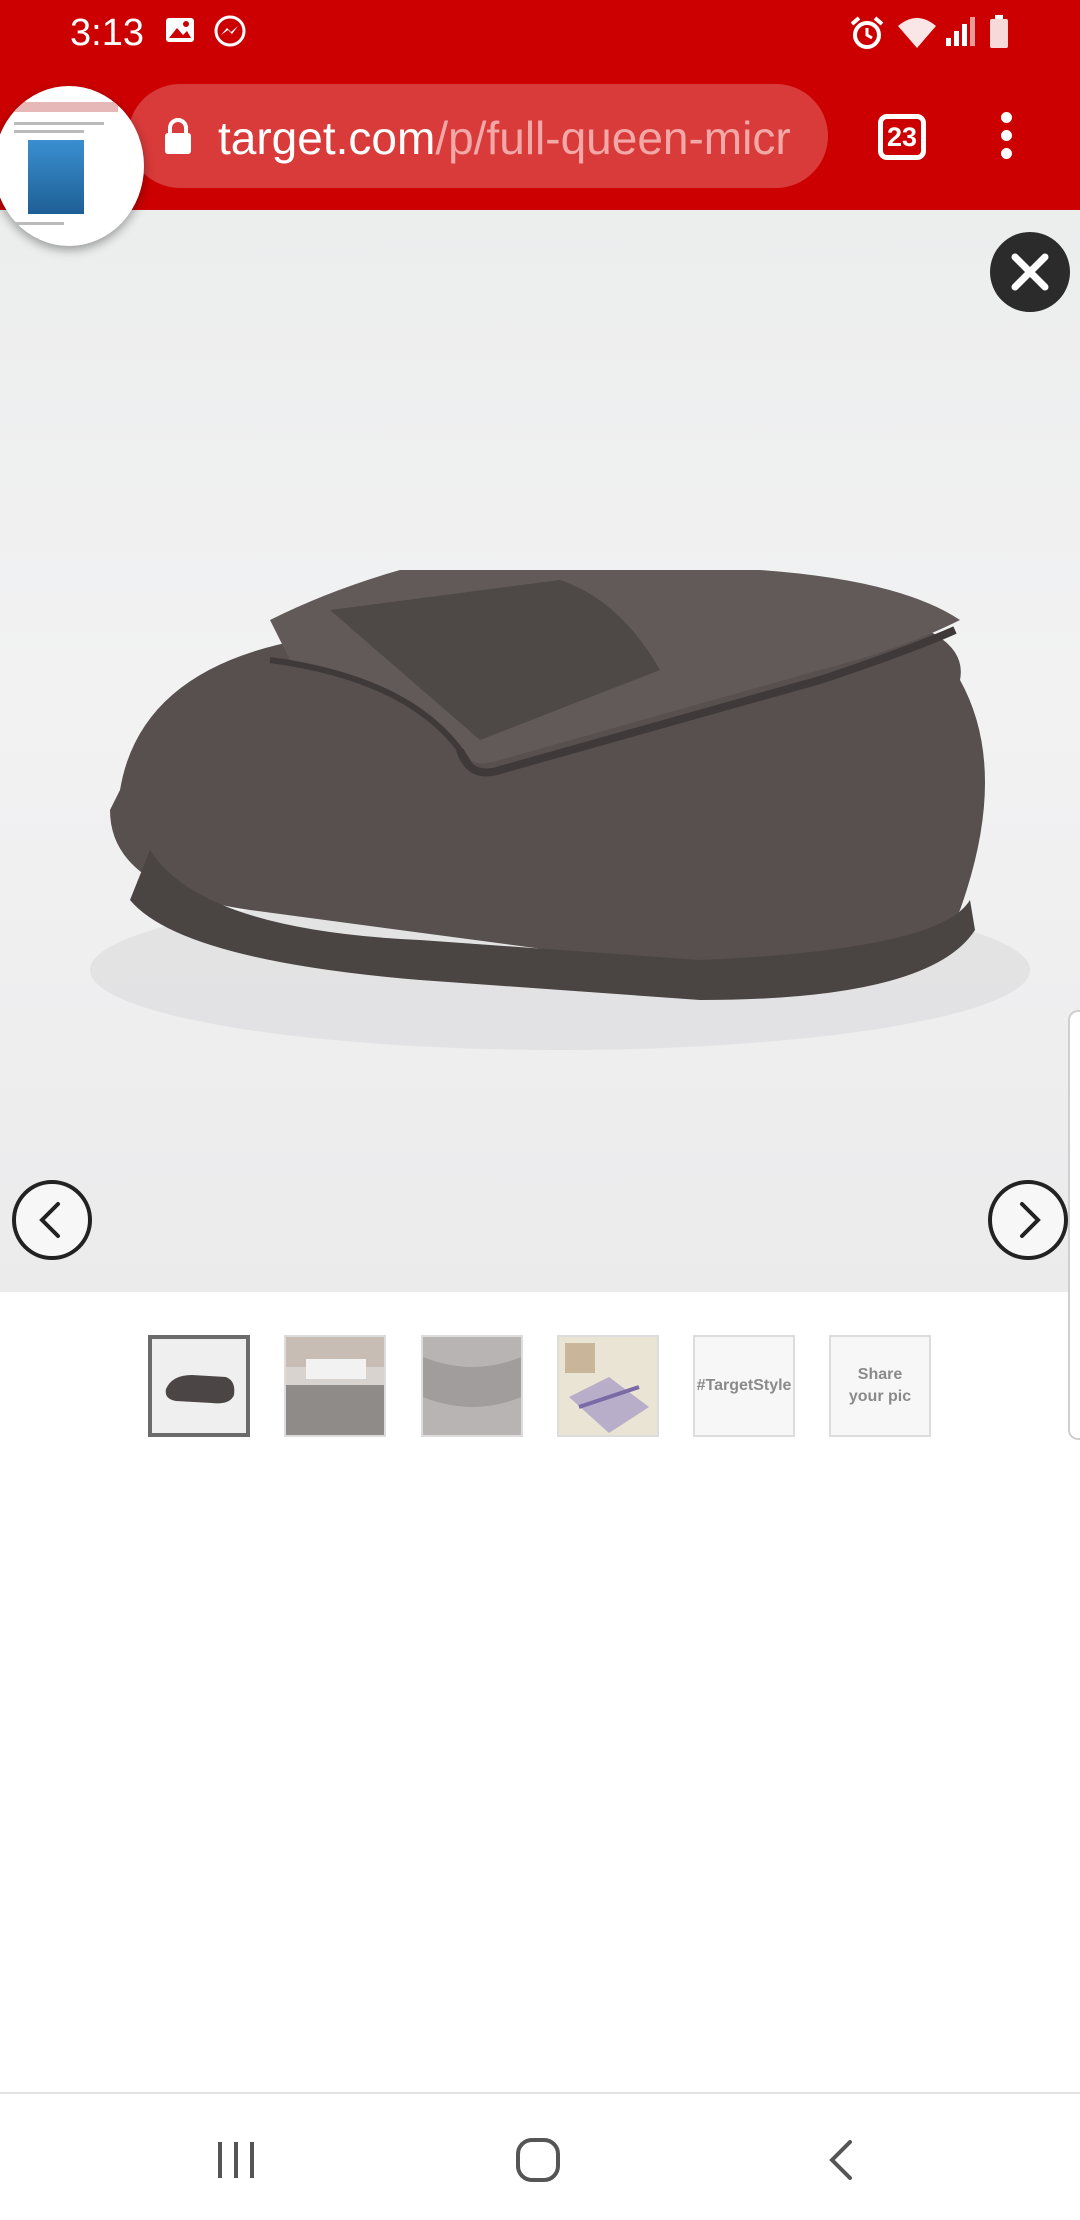 This screenshot has width=1080, height=2220. Describe the element at coordinates (1030, 272) in the screenshot. I see `close-icon` at that location.